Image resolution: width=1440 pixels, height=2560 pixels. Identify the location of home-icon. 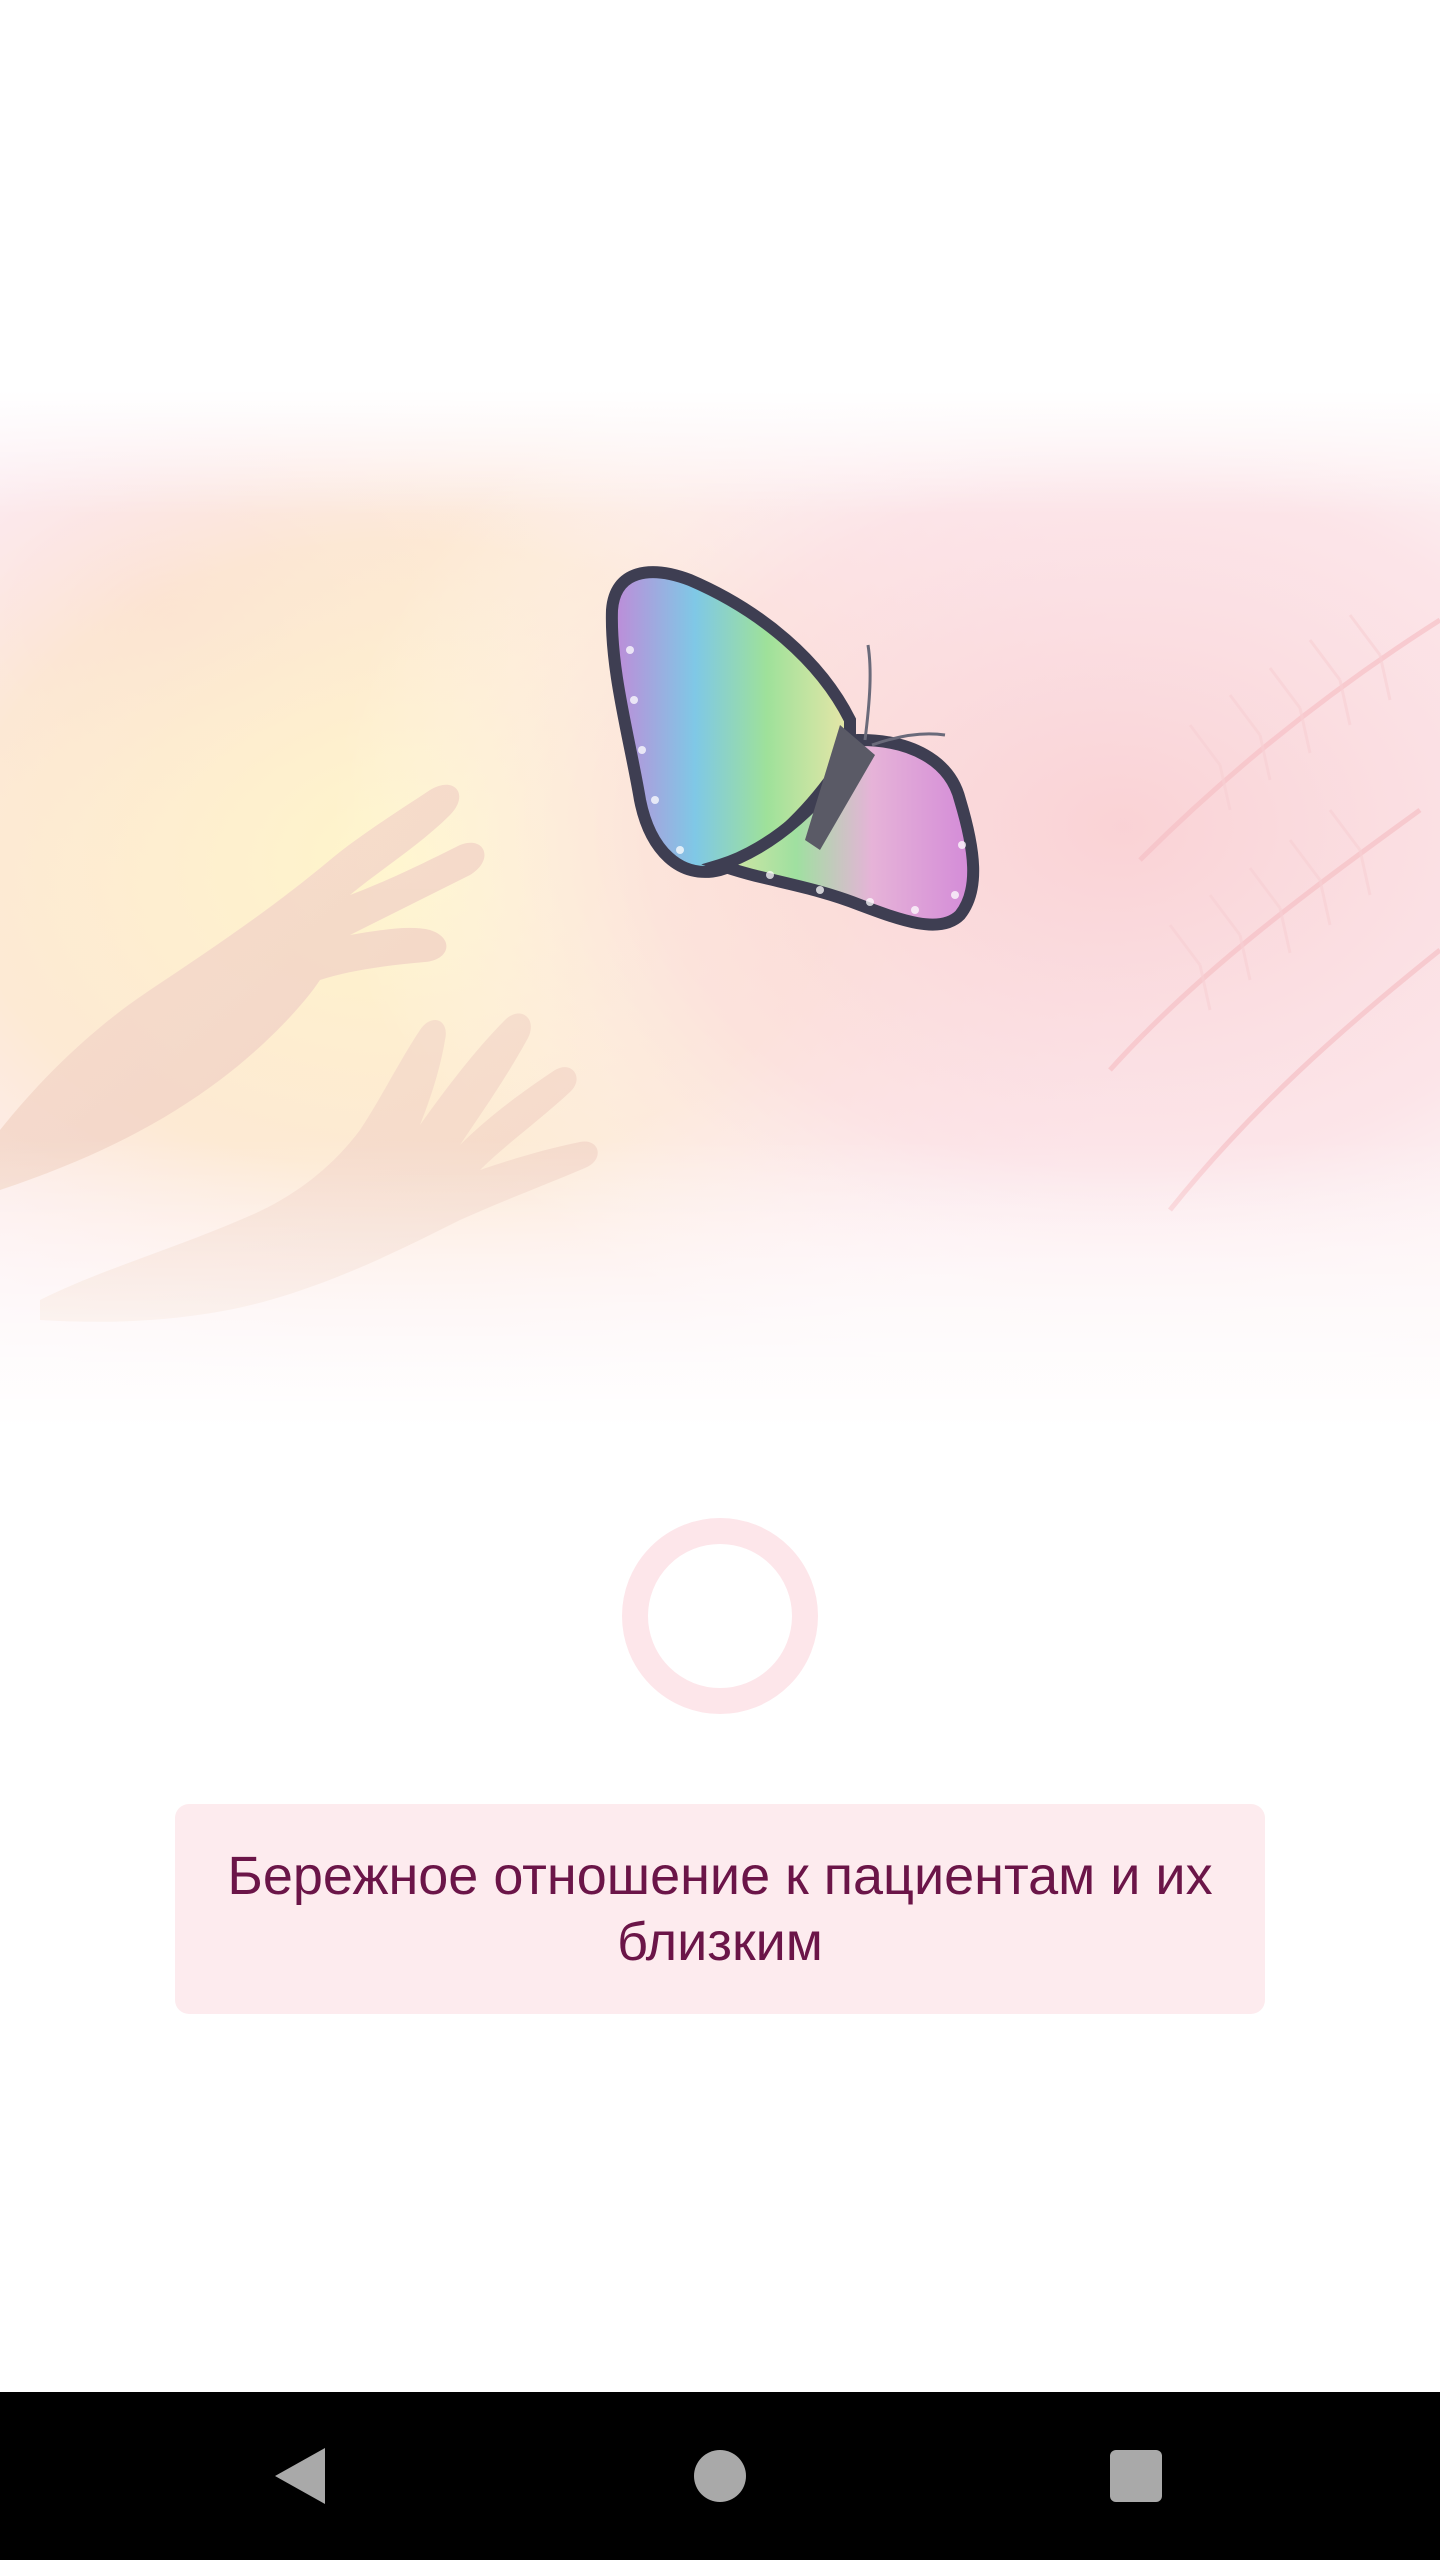
(720, 2476).